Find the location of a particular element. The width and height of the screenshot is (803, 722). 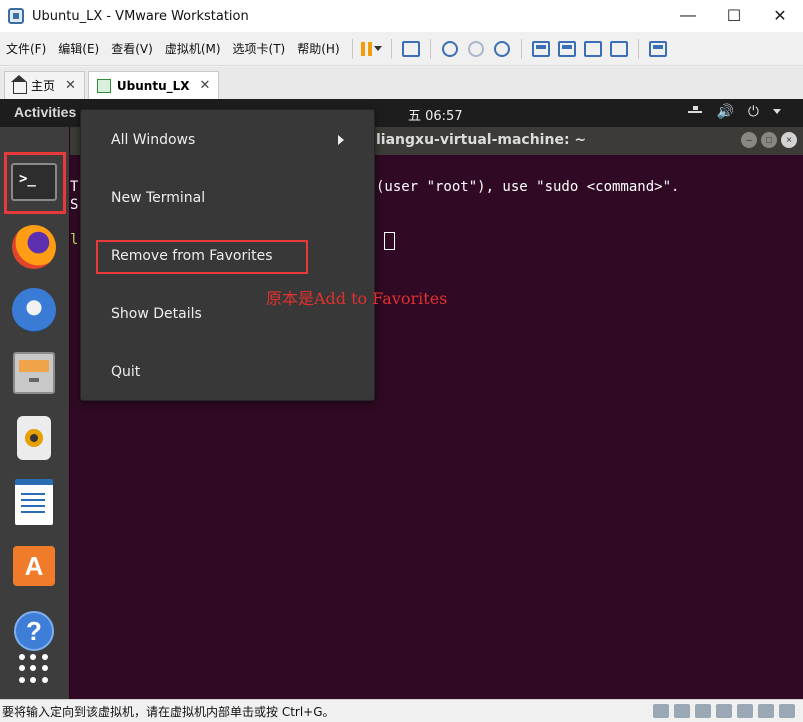

dock-firefox is located at coordinates (34, 247).